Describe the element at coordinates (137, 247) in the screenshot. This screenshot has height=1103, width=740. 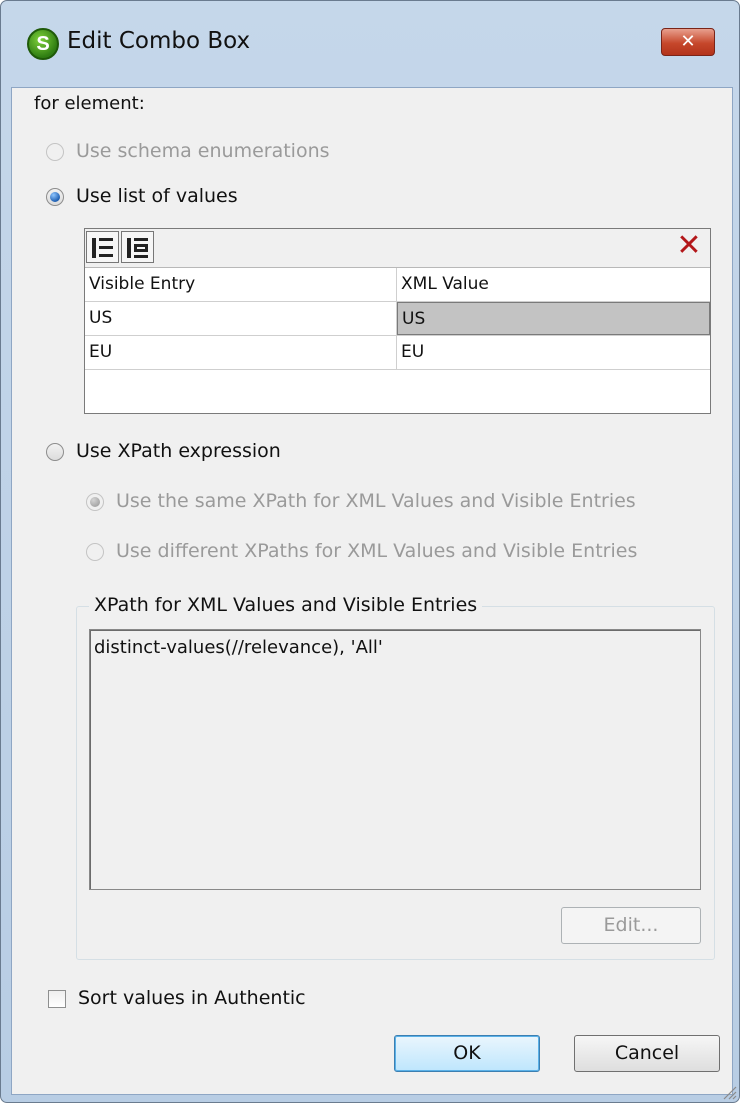
I see `append-row-icon` at that location.